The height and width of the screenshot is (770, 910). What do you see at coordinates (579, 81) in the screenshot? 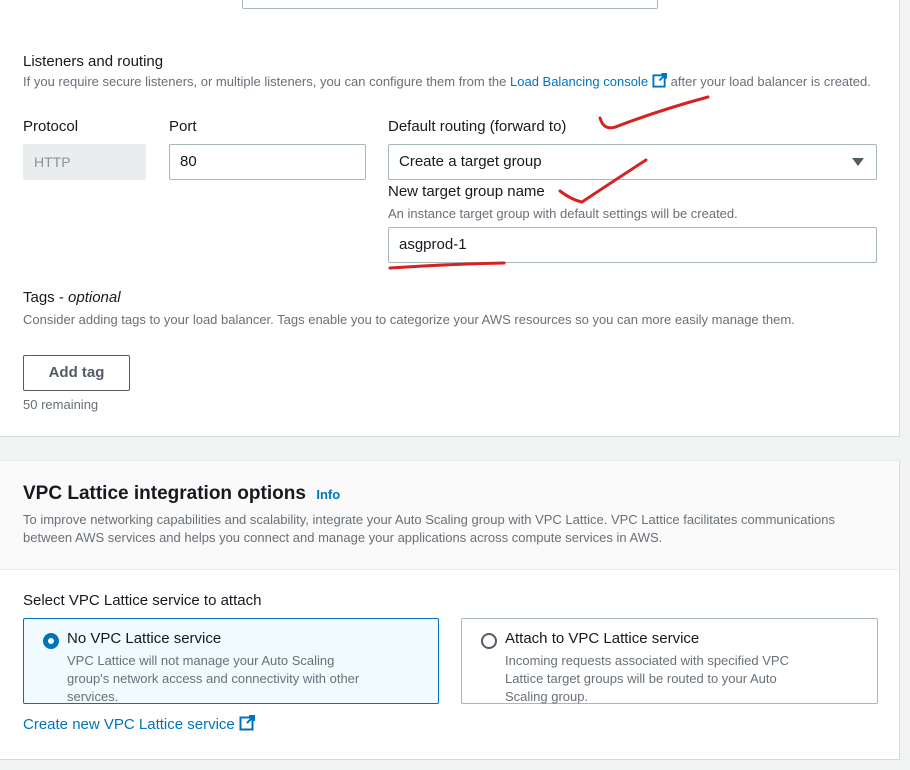
I see `load-balancing-console-link: Load Balancing console` at bounding box center [579, 81].